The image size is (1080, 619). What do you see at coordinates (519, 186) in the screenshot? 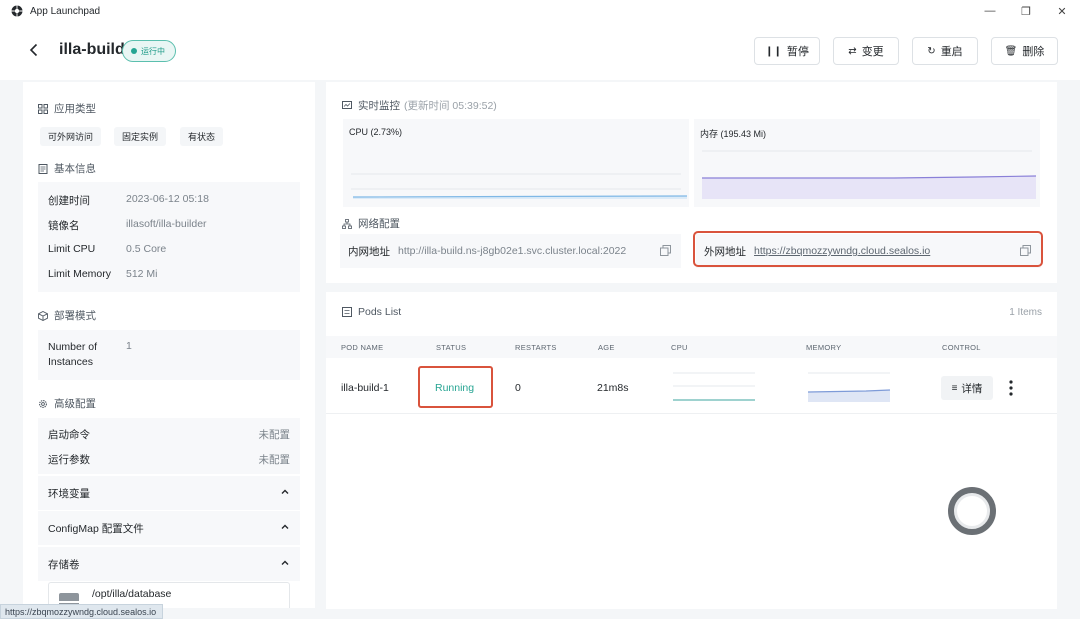
I see `cpu-chart-graph` at bounding box center [519, 186].